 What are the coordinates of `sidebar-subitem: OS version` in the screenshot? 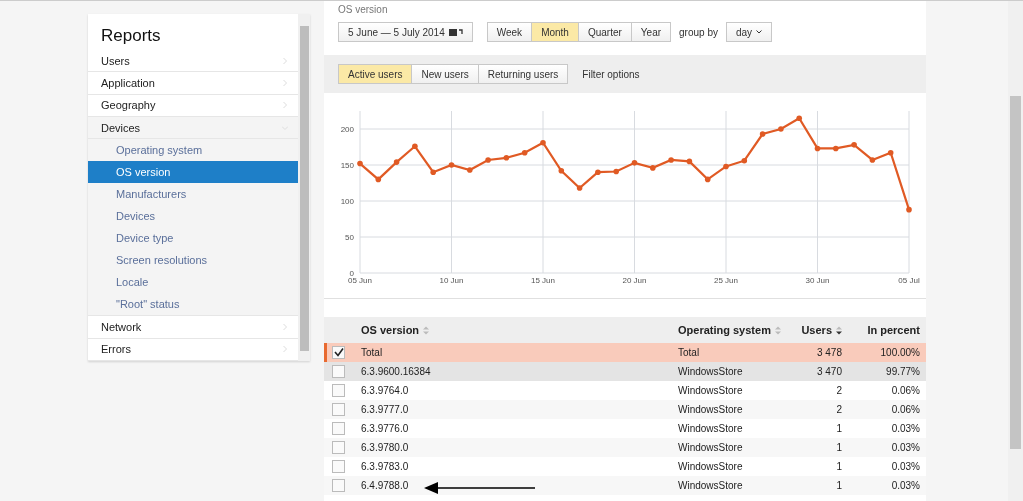 It's located at (193, 172).